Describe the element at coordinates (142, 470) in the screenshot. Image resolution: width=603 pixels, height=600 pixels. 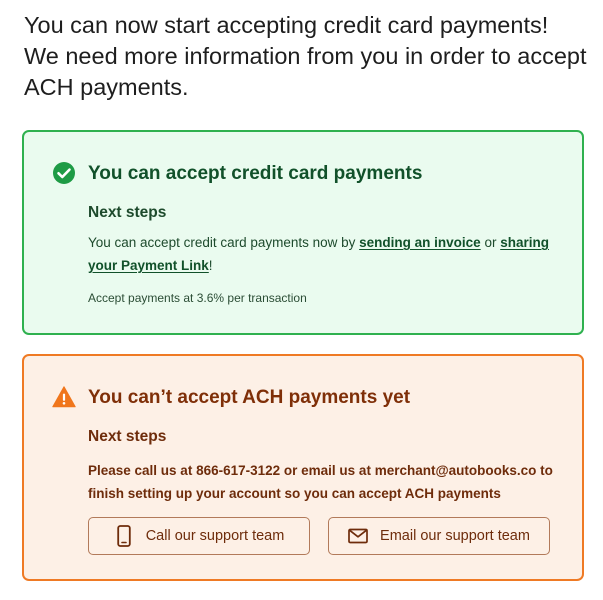
I see `ach-body-prefix: Please call us at` at that location.